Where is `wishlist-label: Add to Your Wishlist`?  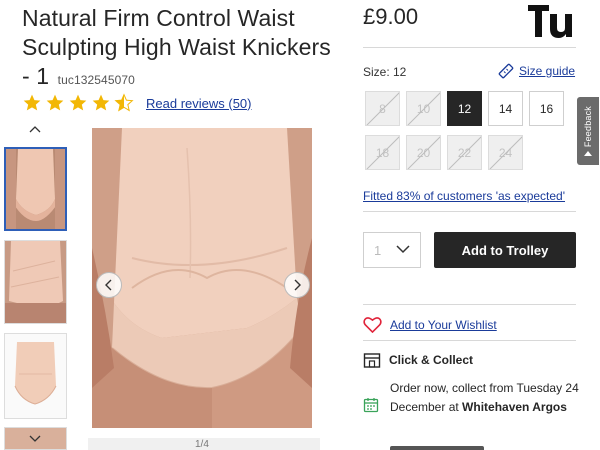 wishlist-label: Add to Your Wishlist is located at coordinates (443, 324).